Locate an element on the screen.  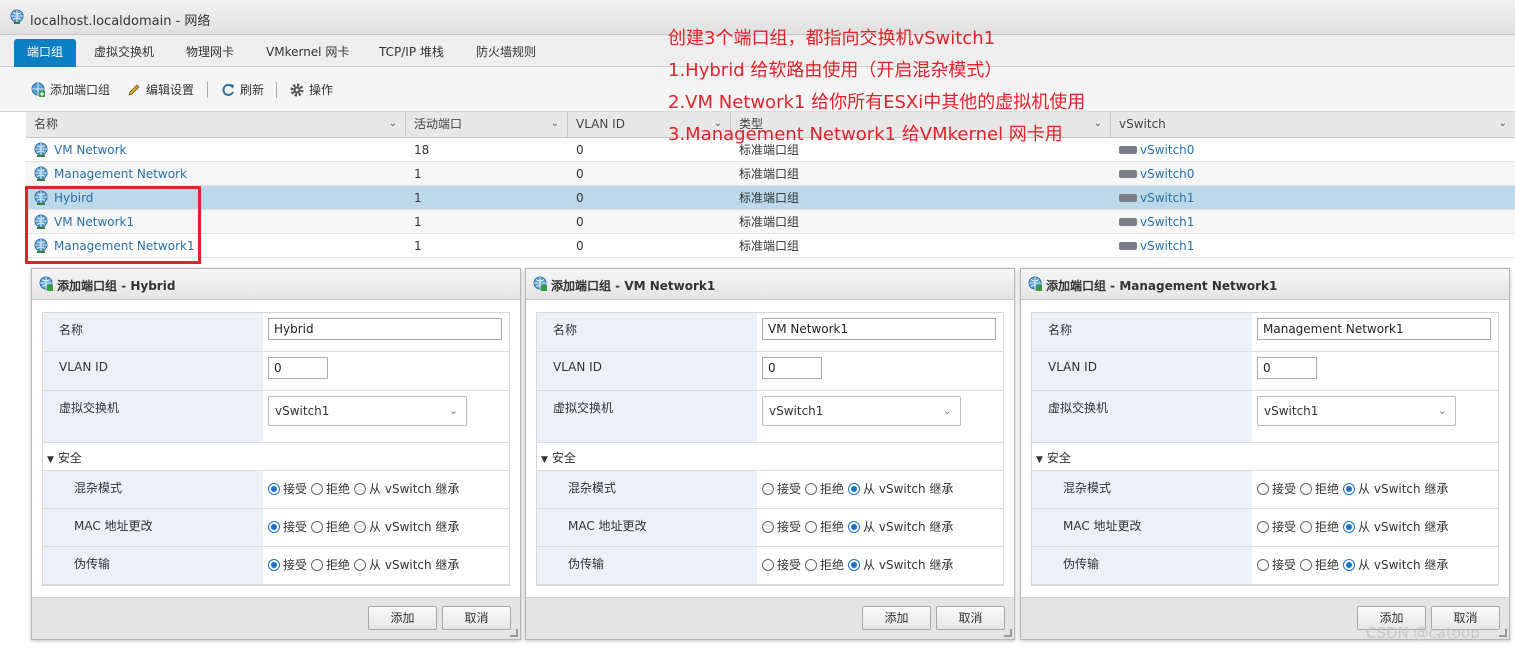
cell-name: Hybird is located at coordinates (226, 198).